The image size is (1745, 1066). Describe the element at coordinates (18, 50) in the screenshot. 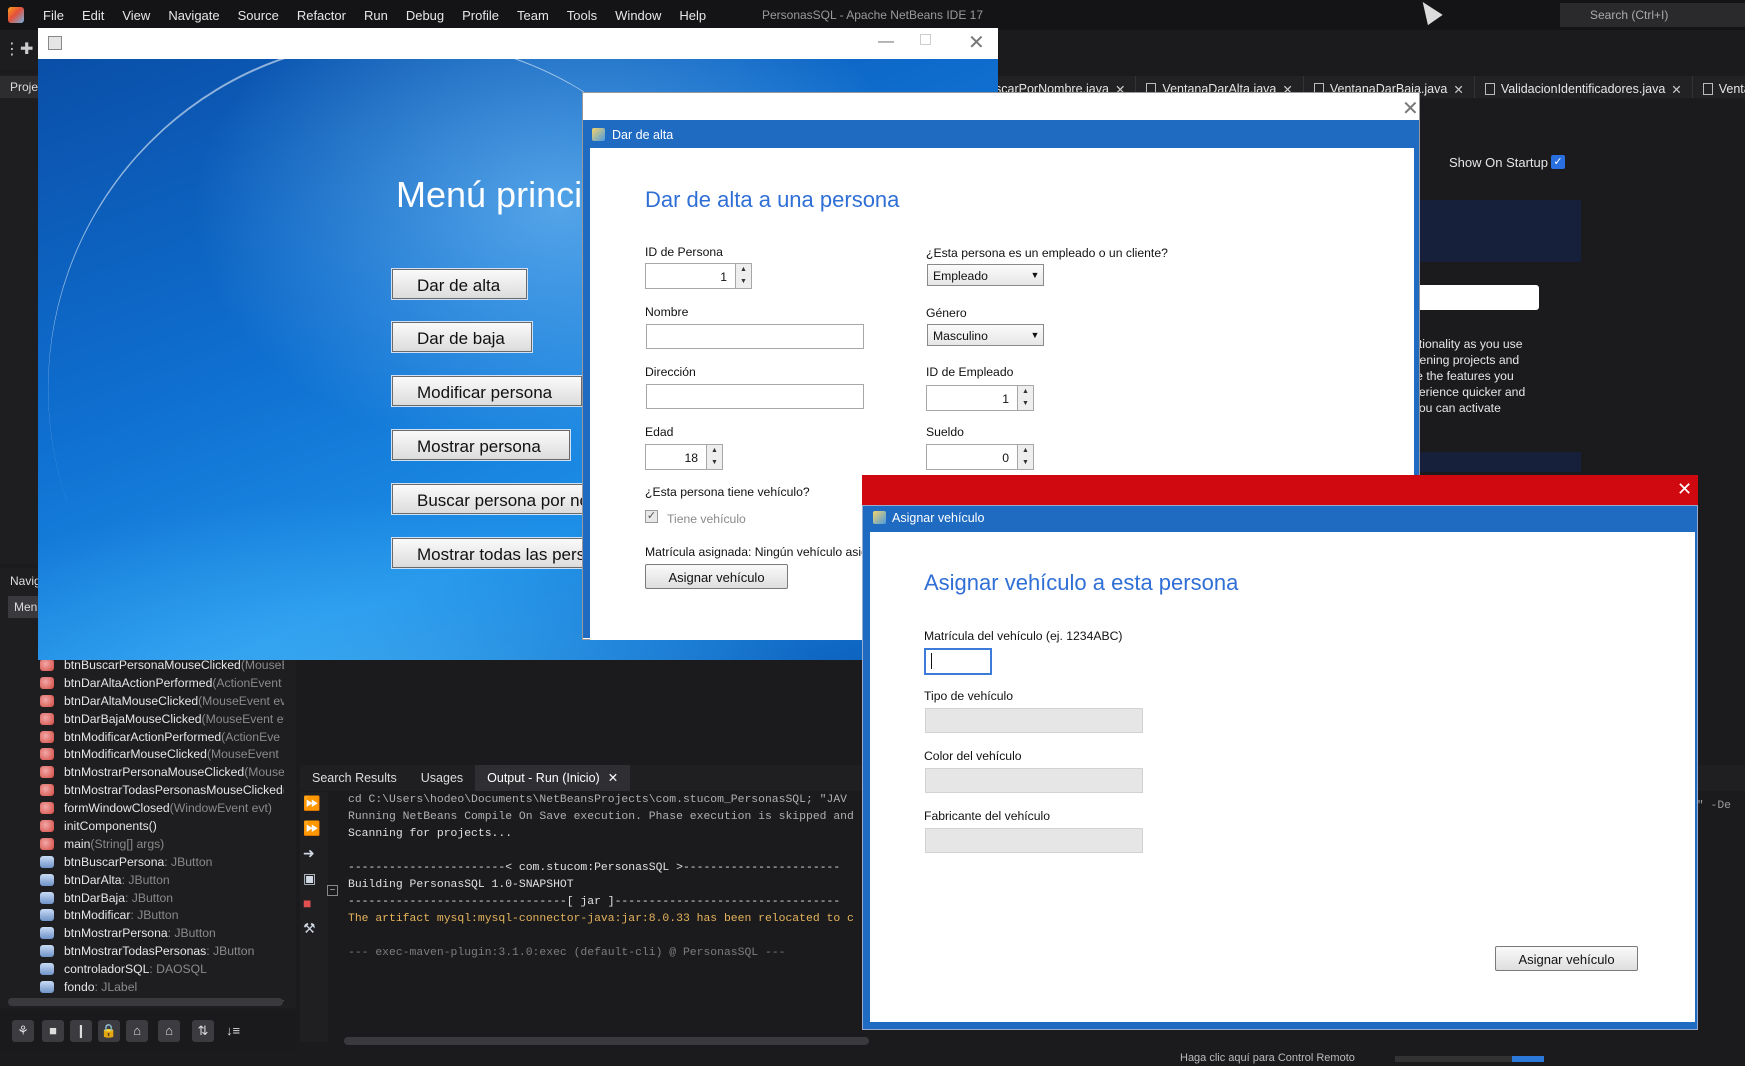

I see `new-project-icon: ⋮✚` at that location.